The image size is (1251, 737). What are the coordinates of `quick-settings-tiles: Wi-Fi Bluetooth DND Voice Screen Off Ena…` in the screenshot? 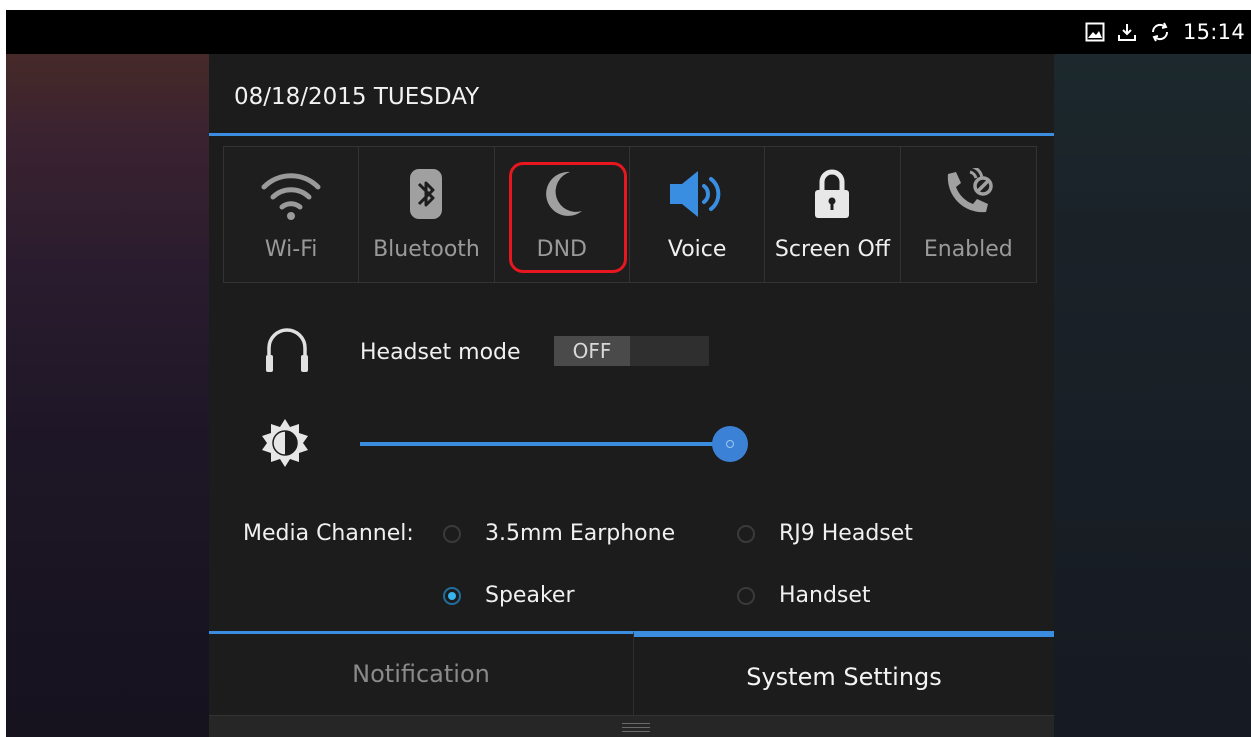 It's located at (630, 214).